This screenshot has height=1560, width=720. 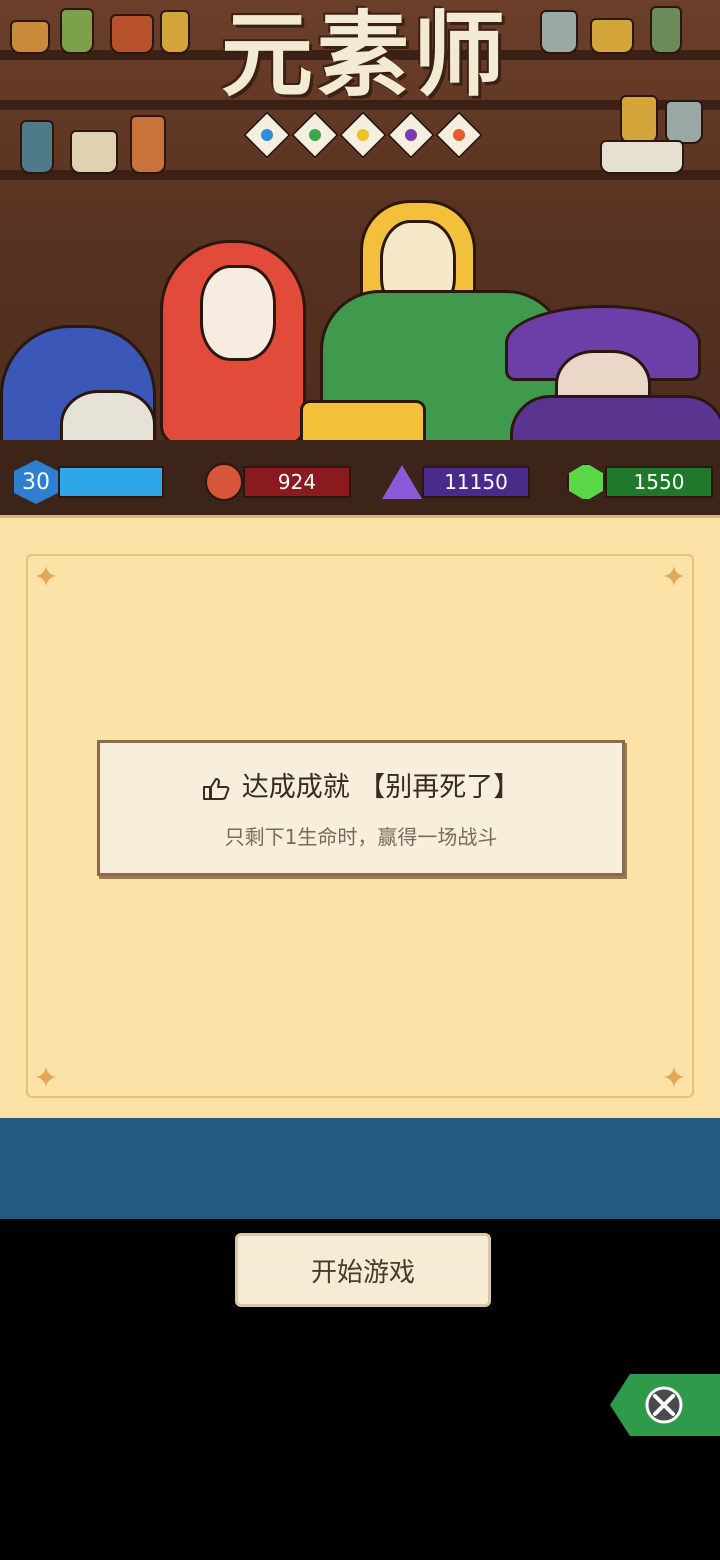 I want to click on level-value: 30, so click(x=36, y=482).